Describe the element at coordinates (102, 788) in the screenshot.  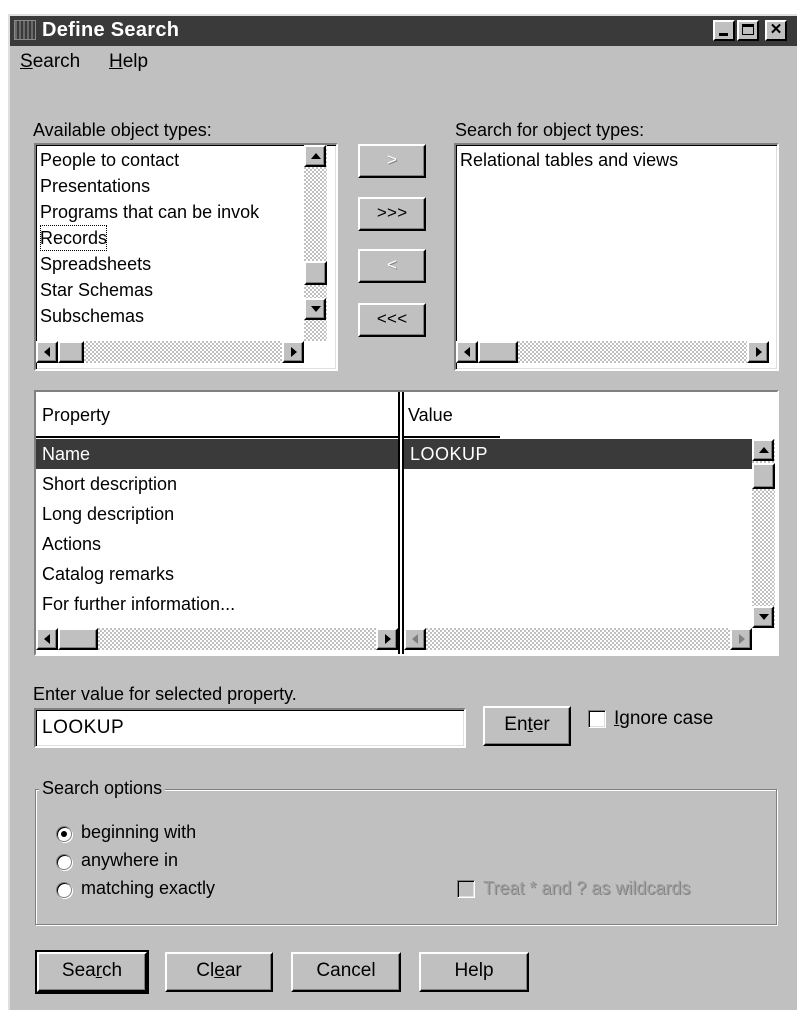
I see `search-options-label: Search options` at that location.